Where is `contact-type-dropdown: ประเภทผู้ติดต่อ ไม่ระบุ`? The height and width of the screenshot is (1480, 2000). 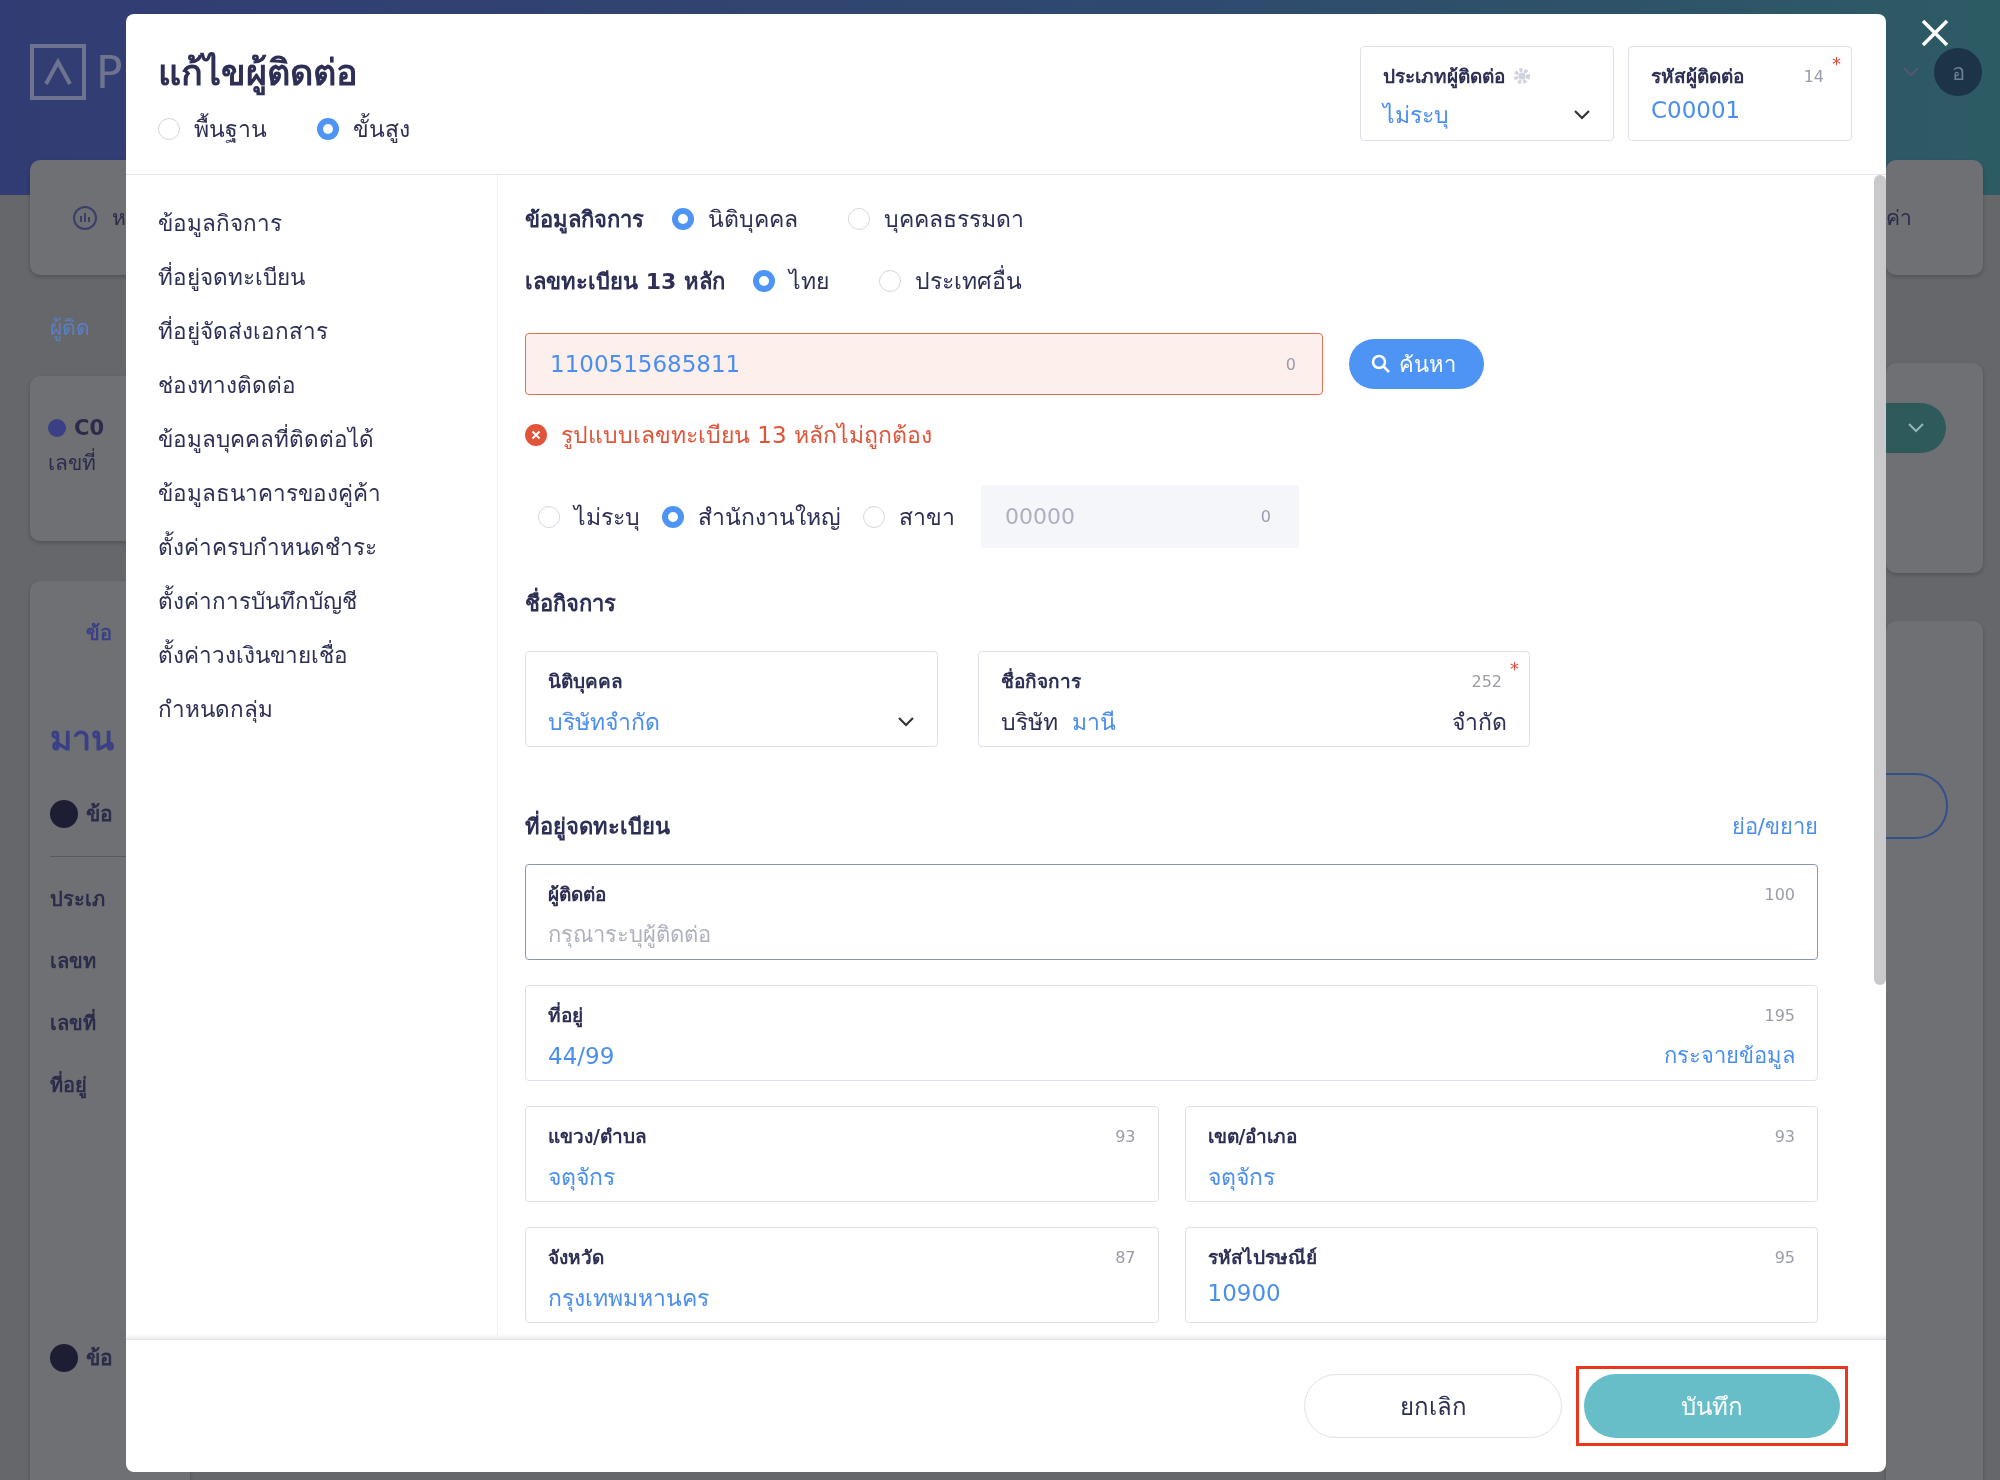 contact-type-dropdown: ประเภทผู้ติดต่อ ไม่ระบุ is located at coordinates (1487, 93).